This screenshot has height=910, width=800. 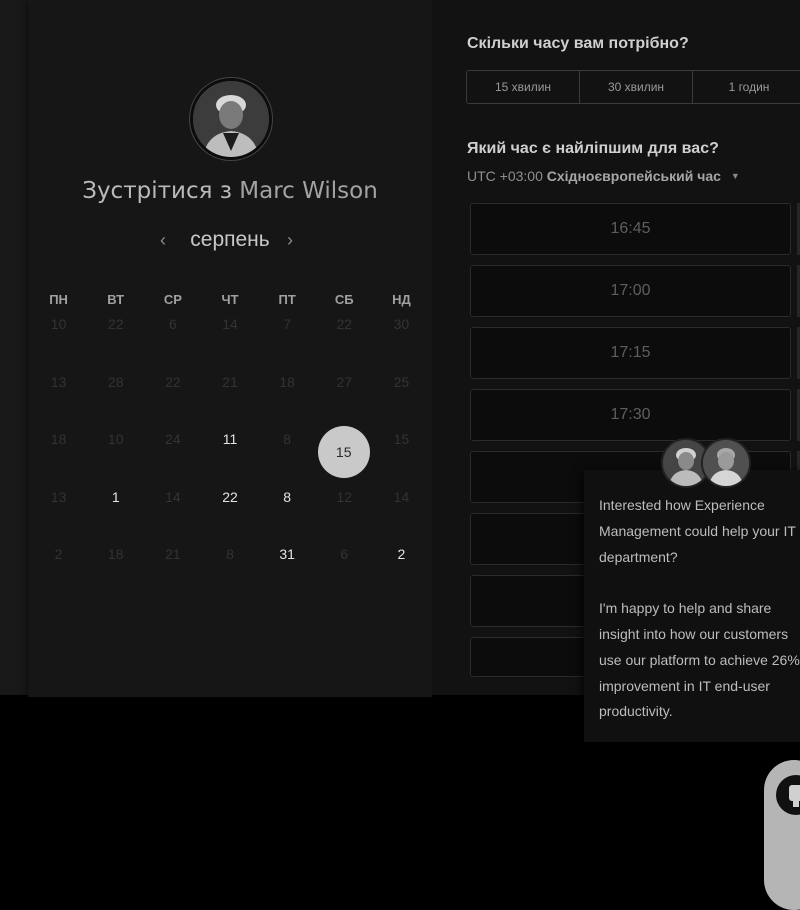 I want to click on calendar-day-available: 22, so click(x=229, y=518).